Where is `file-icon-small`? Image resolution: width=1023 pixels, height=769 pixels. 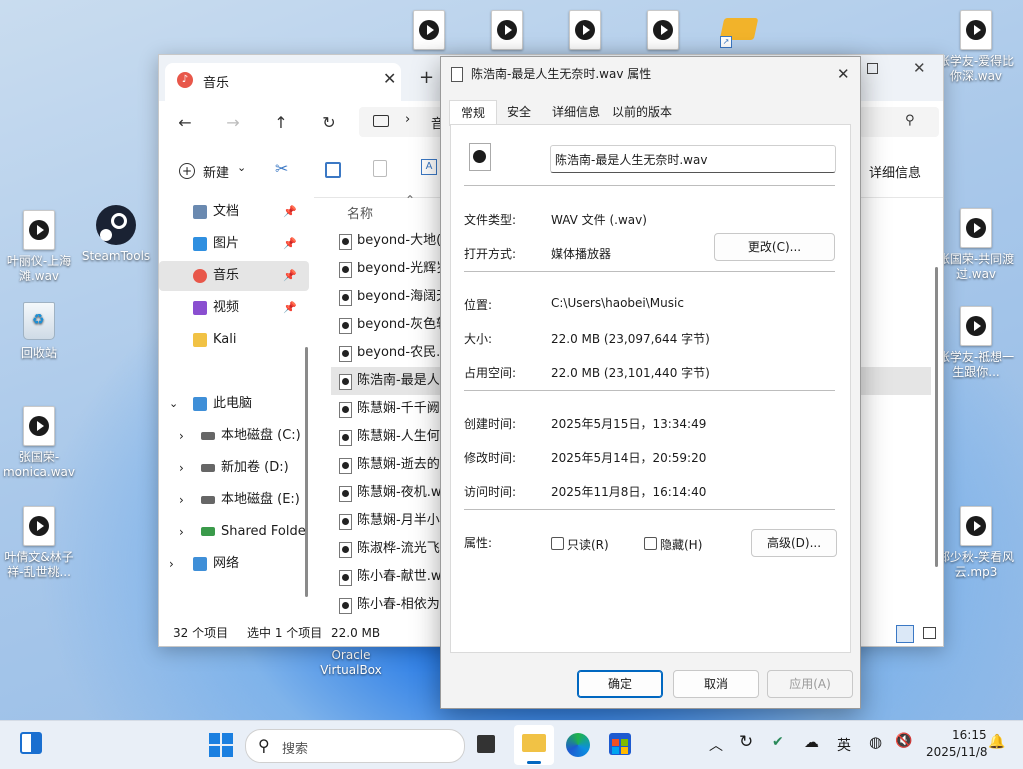
file-icon-small is located at coordinates (457, 74).